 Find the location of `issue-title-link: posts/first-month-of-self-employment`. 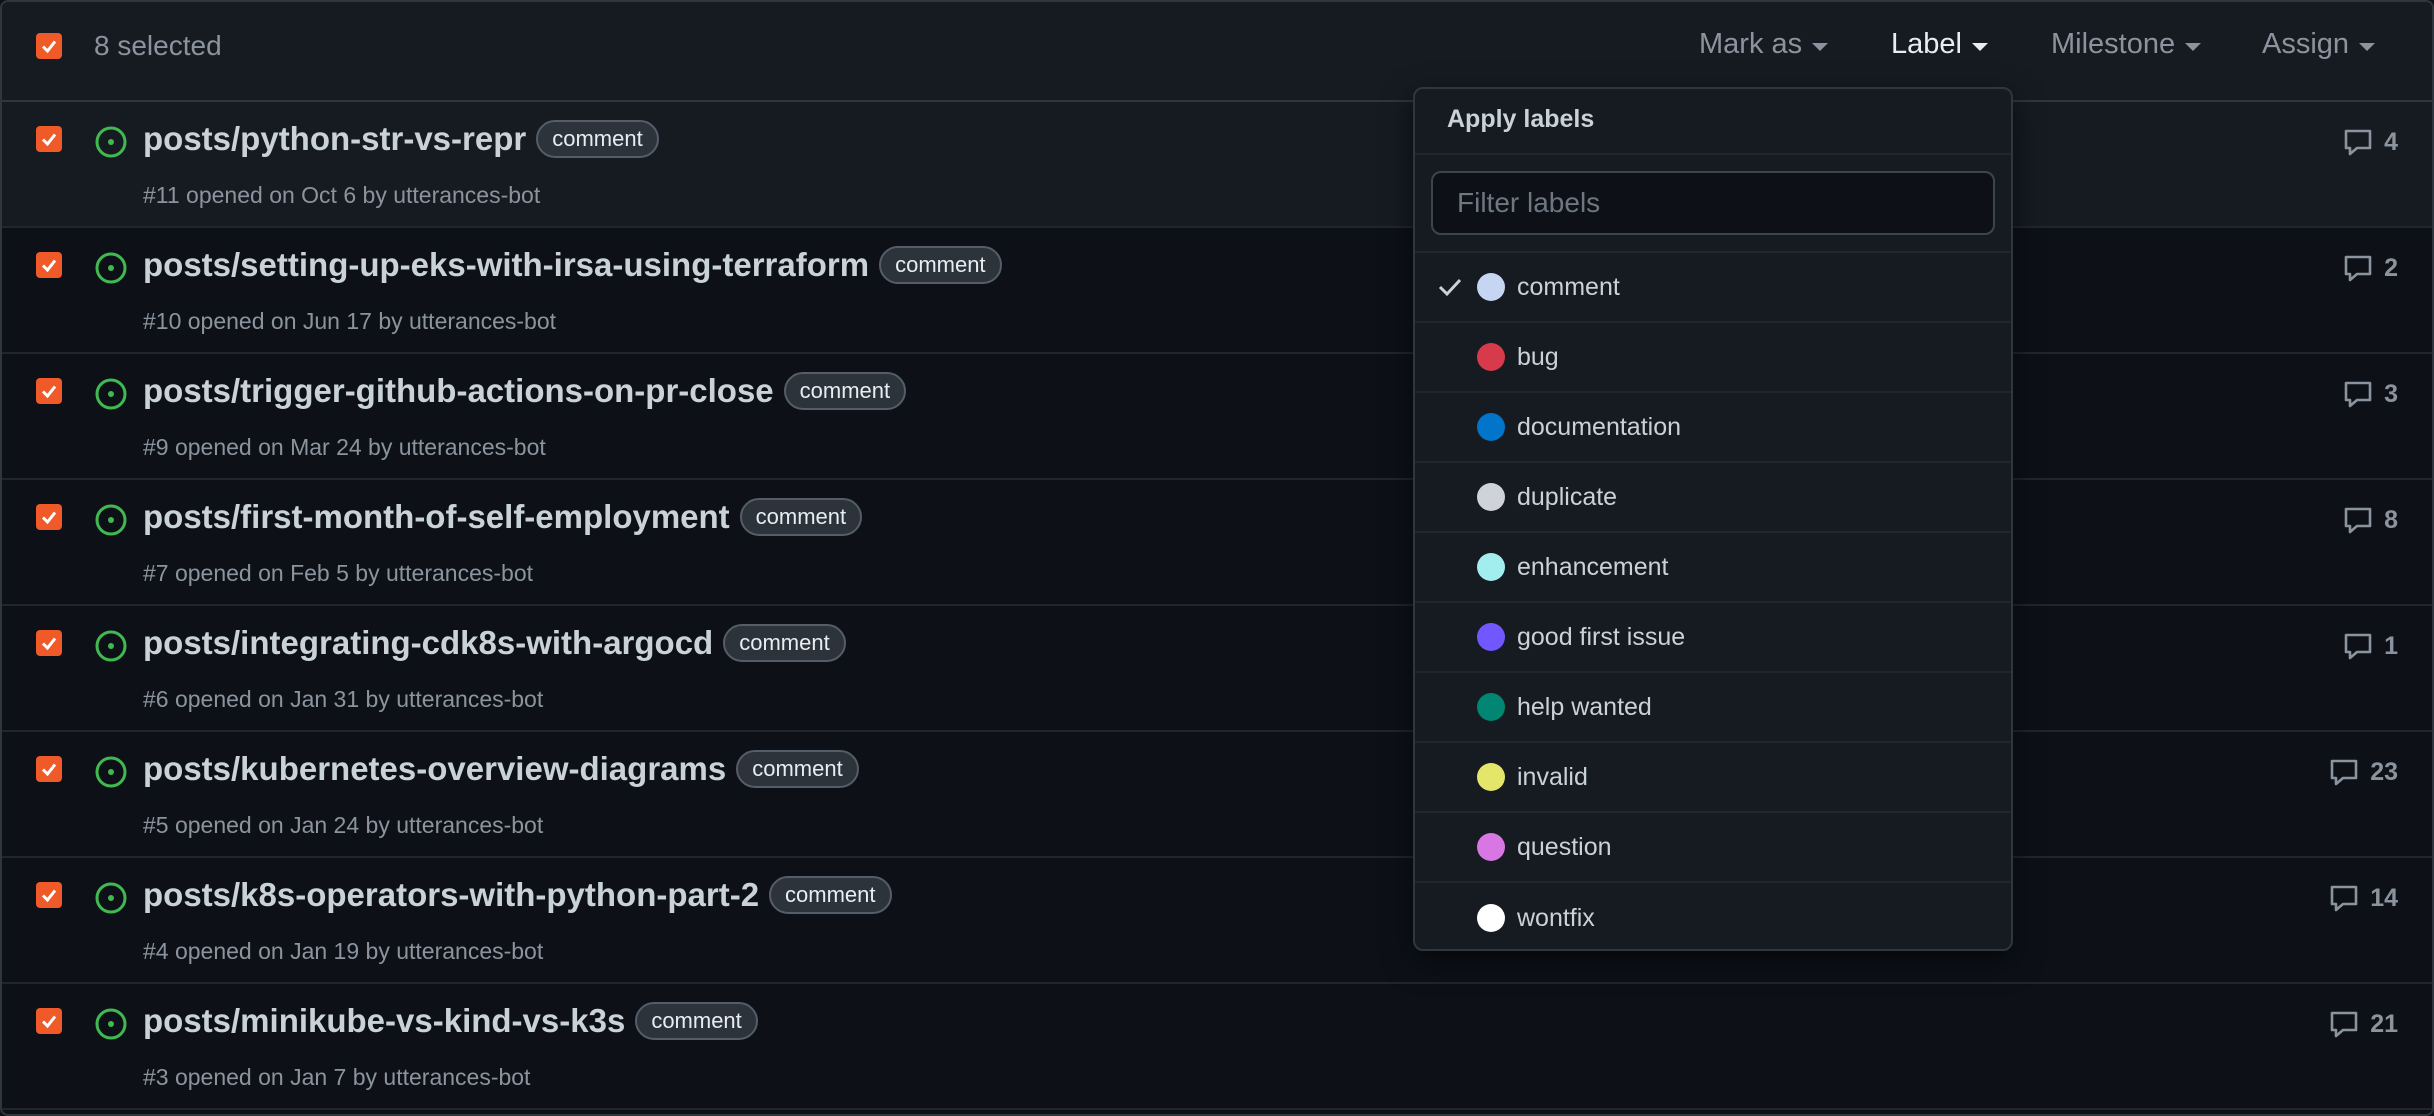

issue-title-link: posts/first-month-of-self-employment is located at coordinates (436, 517).